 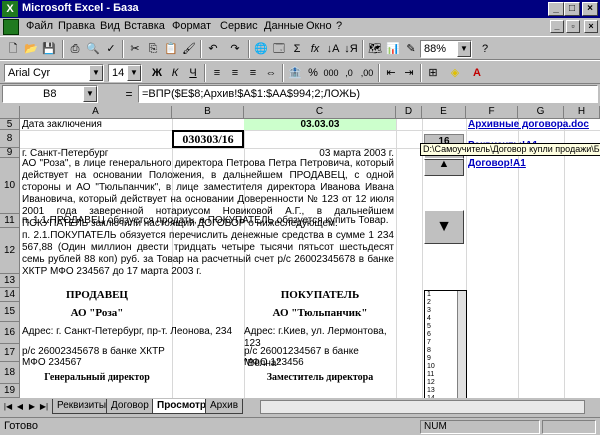 What do you see at coordinates (181, 406) in the screenshot?
I see `sheet-tab-preview: Просмотр` at bounding box center [181, 406].